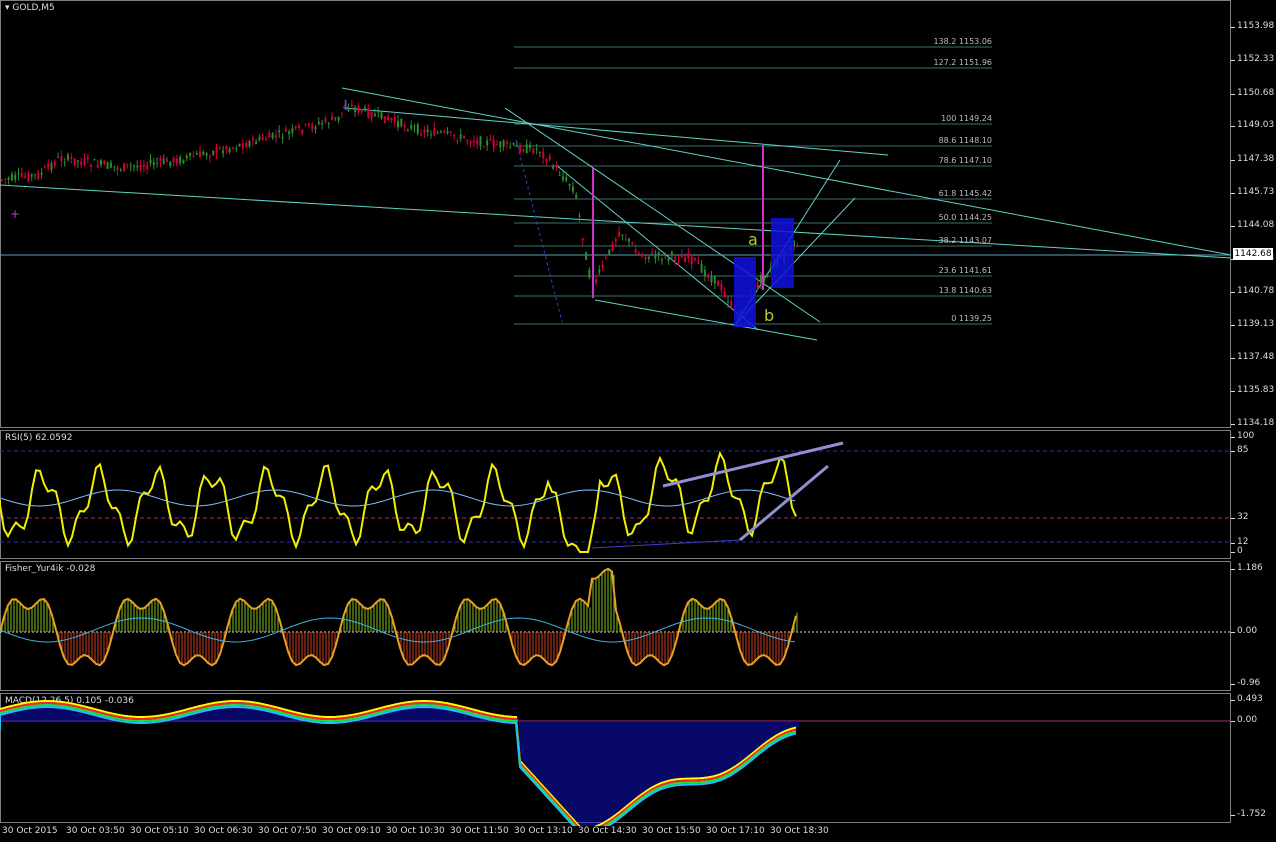  I want to click on fib-level-label: 50.0 1144.25, so click(965, 217).